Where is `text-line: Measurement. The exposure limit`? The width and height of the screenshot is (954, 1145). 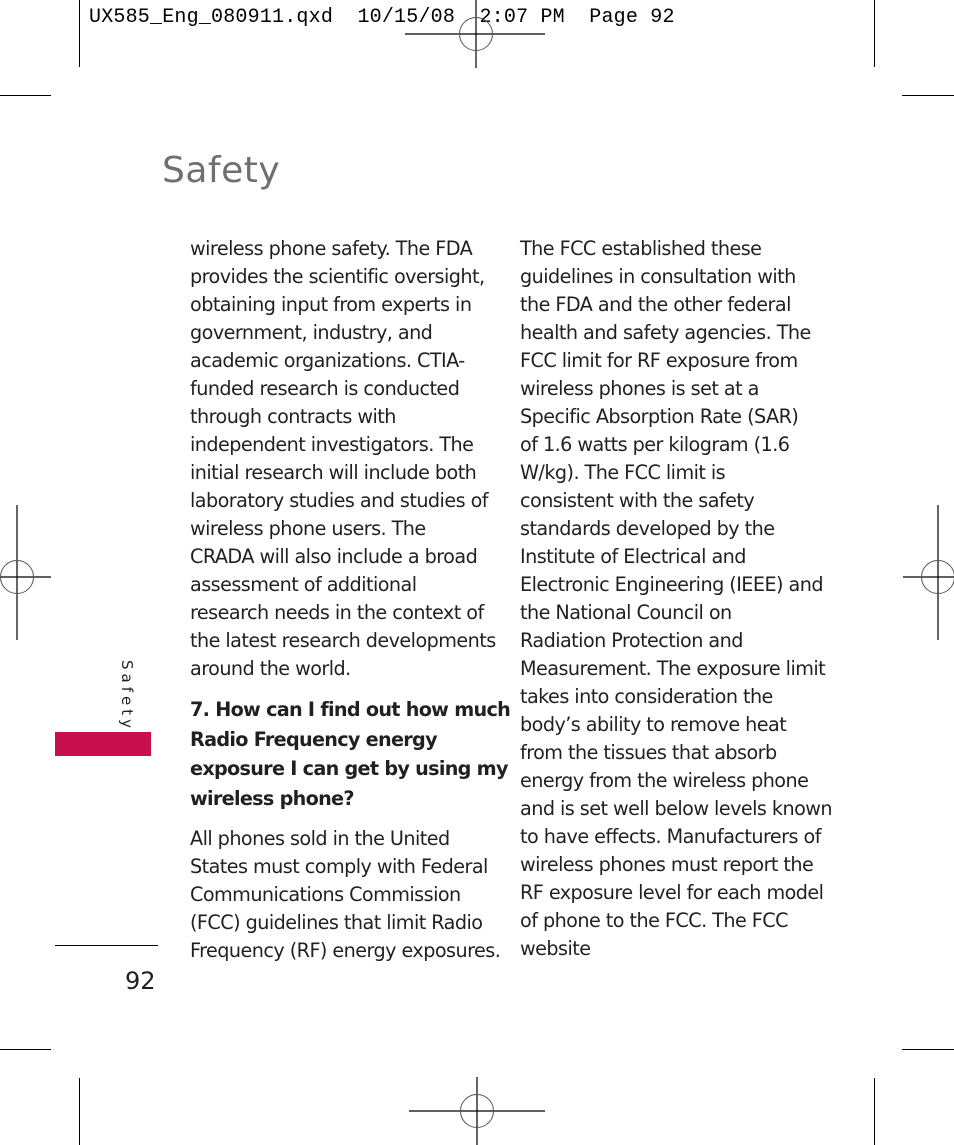 text-line: Measurement. The exposure limit is located at coordinates (673, 668).